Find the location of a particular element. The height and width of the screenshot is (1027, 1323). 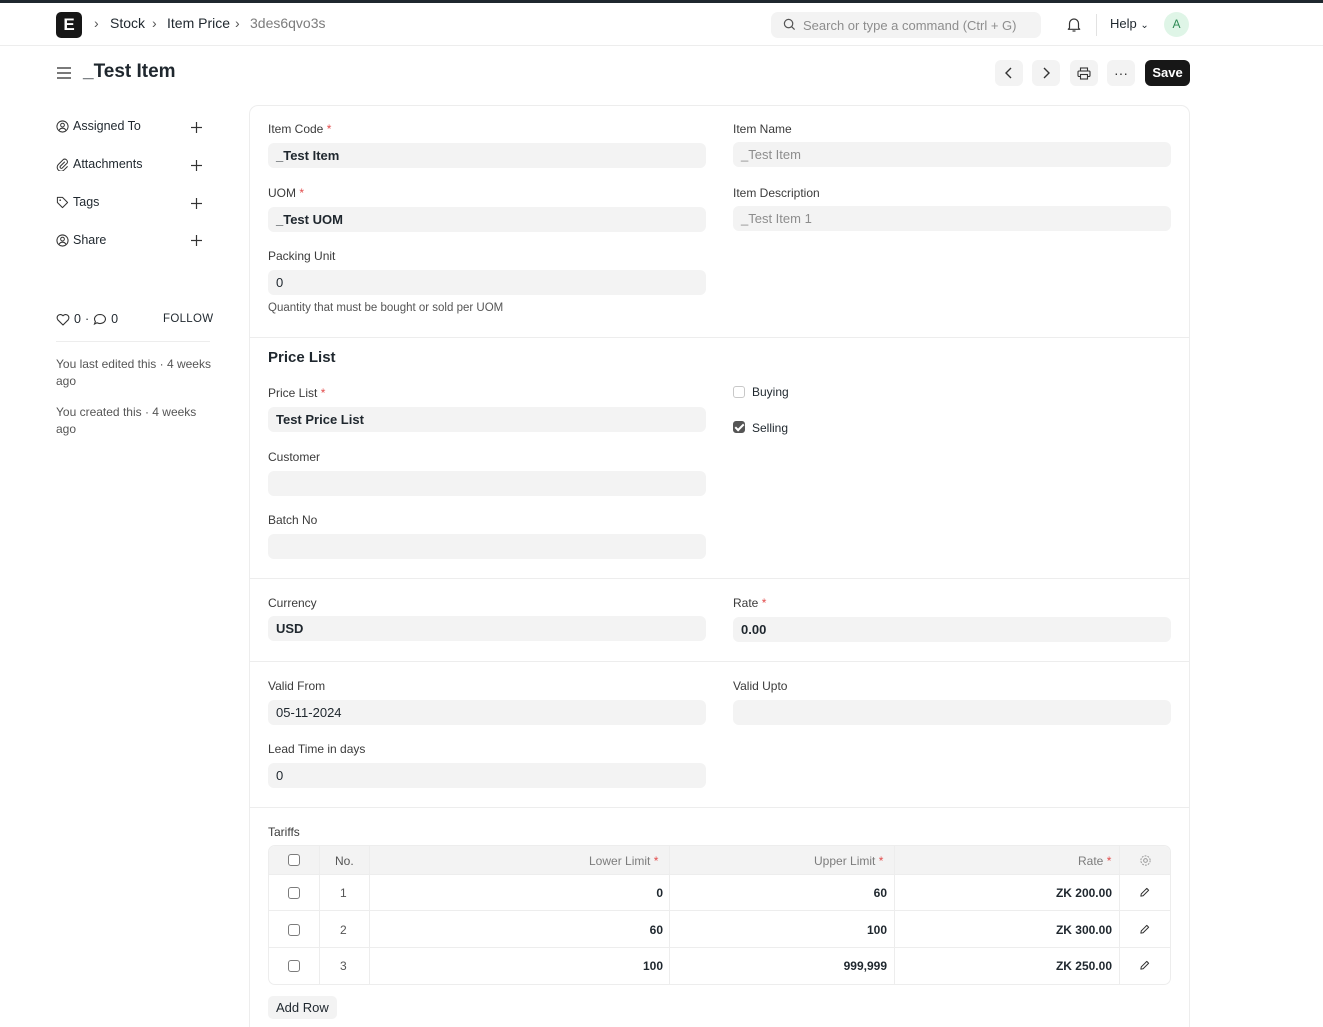

row-no: 2 is located at coordinates (343, 930).